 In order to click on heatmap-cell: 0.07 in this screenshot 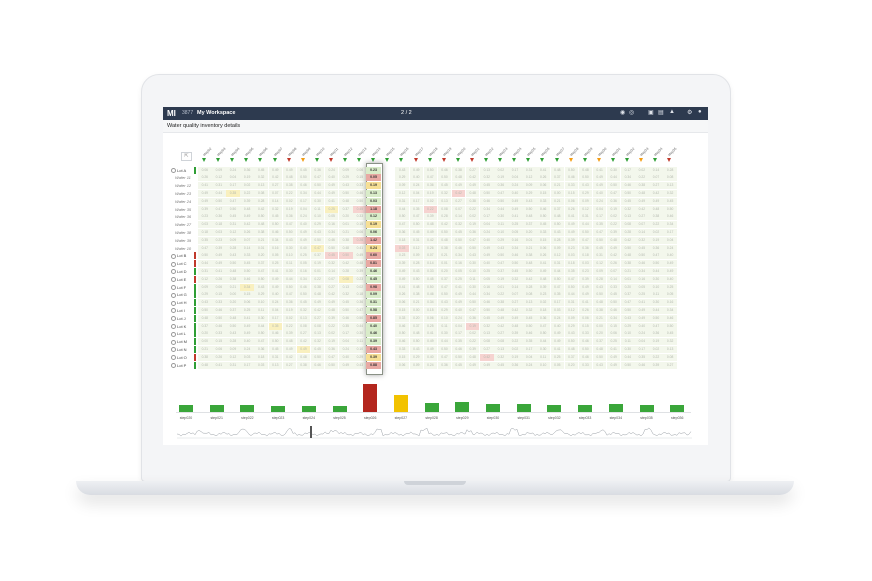, I will do `click(430, 256)`.